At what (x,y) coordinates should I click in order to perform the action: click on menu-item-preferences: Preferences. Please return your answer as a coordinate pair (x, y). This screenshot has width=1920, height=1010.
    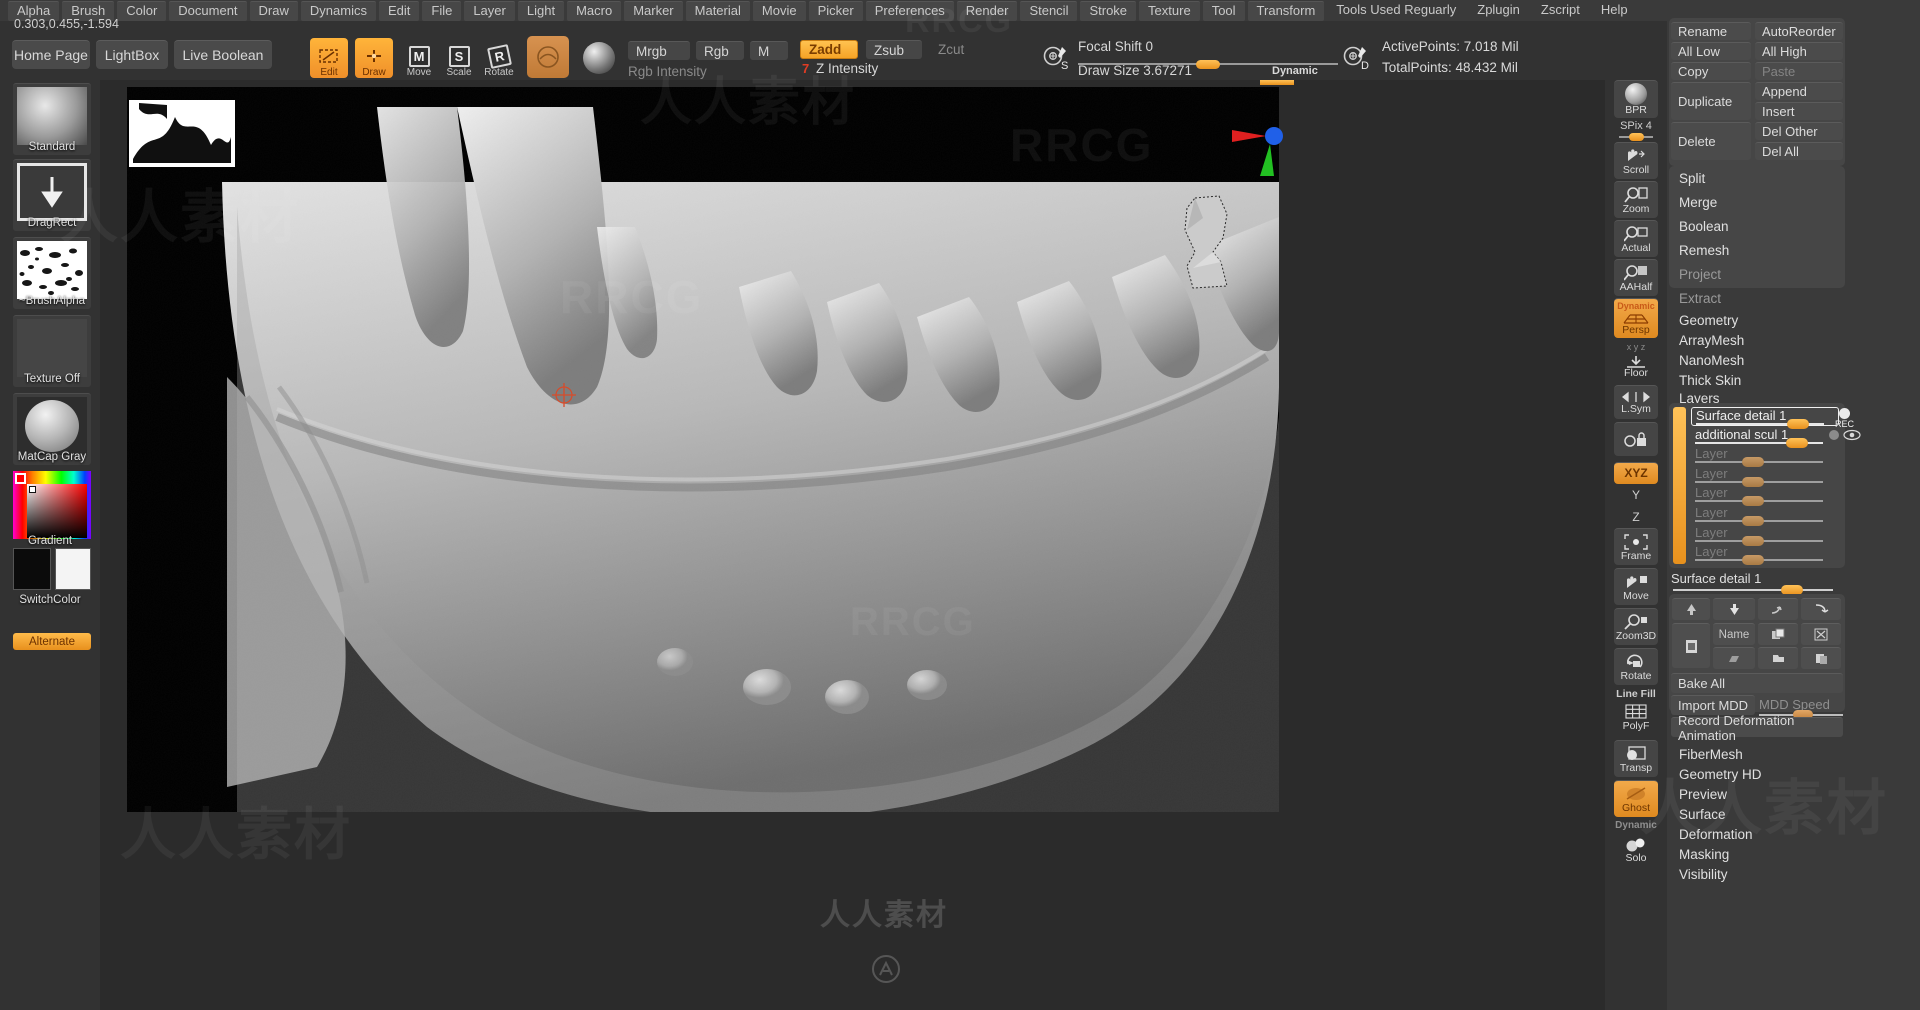
    Looking at the image, I should click on (909, 10).